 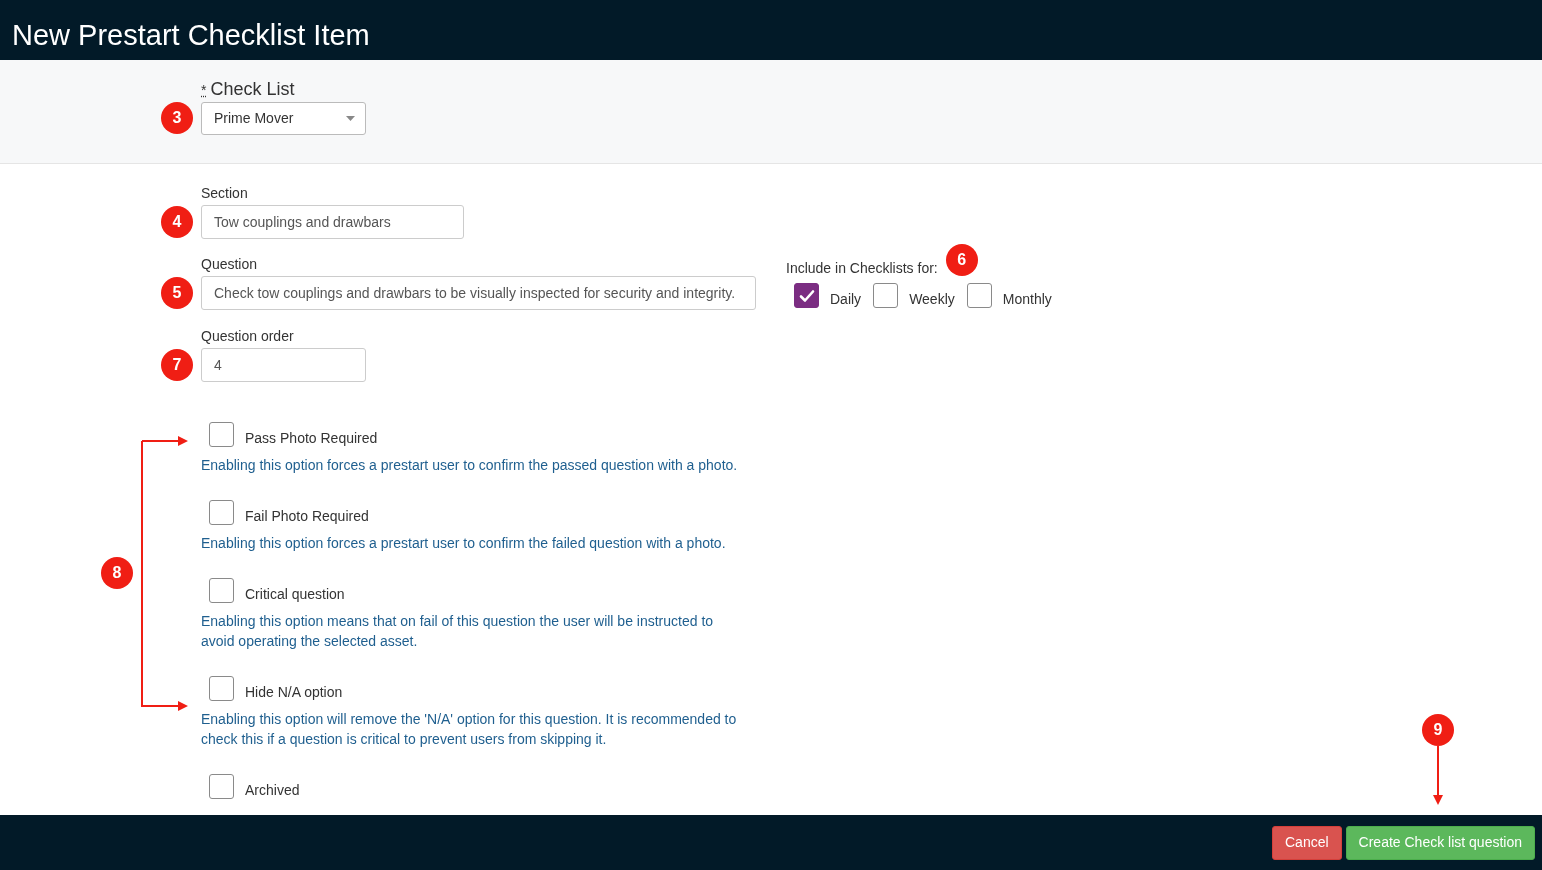 What do you see at coordinates (1438, 776) in the screenshot?
I see `down-arrow` at bounding box center [1438, 776].